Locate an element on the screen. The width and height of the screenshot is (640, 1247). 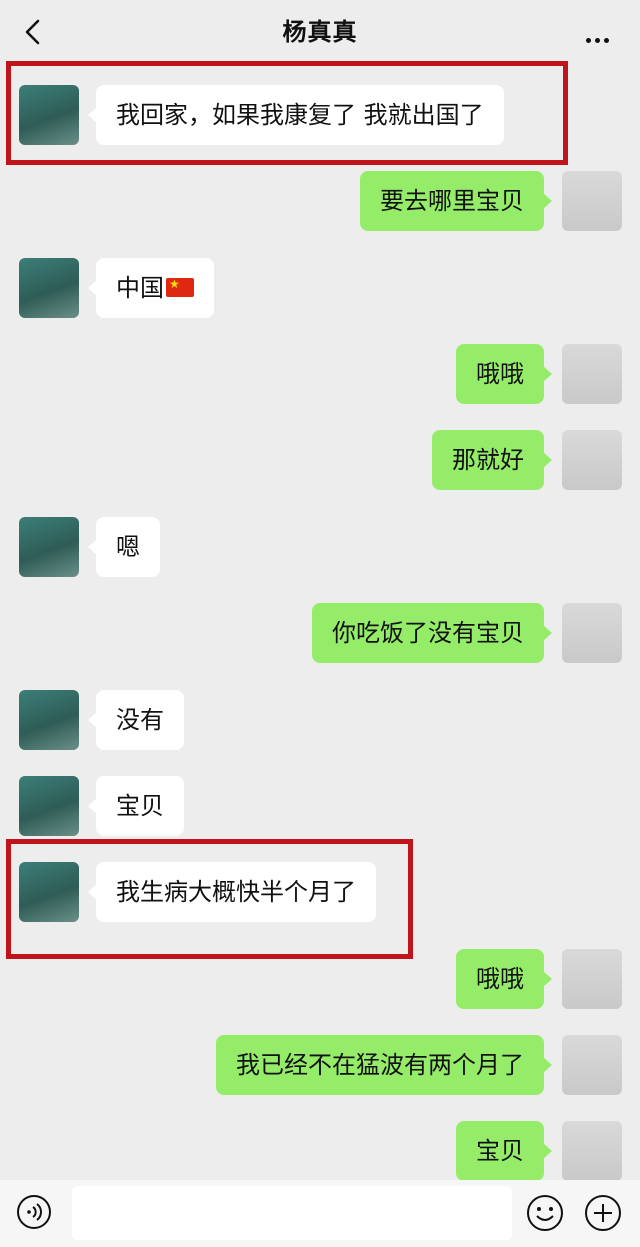
message-bubble: 要去哪里宝贝 is located at coordinates (456, 201).